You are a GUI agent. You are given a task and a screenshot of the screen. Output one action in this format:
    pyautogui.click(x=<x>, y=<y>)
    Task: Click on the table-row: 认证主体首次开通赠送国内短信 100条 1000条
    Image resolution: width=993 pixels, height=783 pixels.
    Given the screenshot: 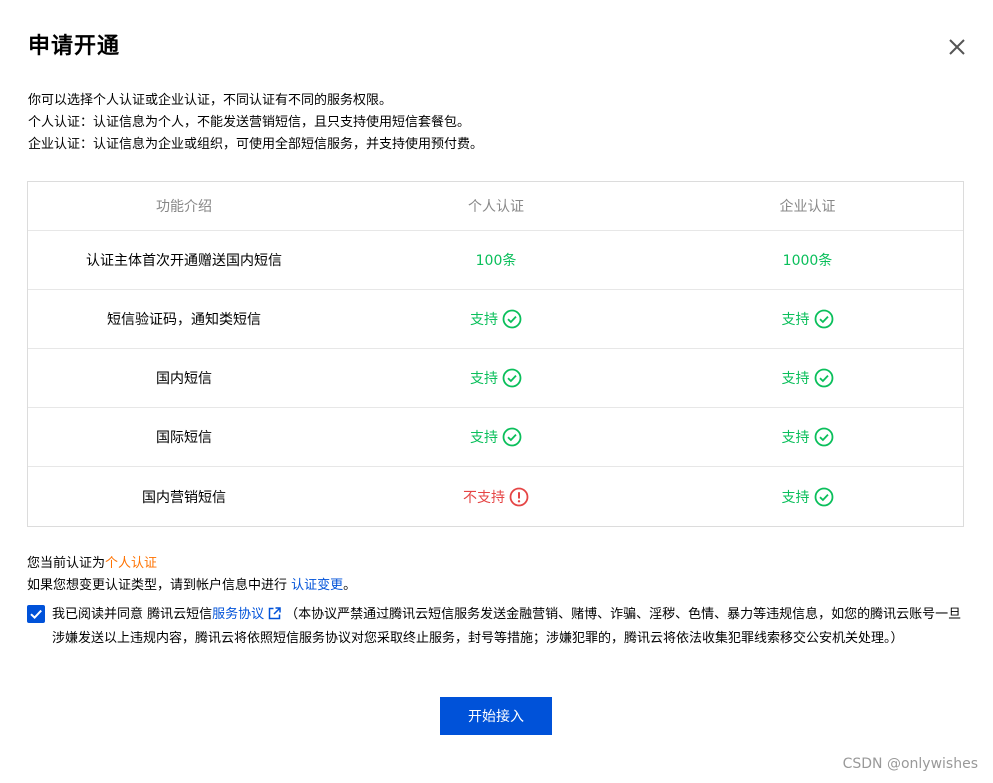 What is the action you would take?
    pyautogui.click(x=495, y=260)
    